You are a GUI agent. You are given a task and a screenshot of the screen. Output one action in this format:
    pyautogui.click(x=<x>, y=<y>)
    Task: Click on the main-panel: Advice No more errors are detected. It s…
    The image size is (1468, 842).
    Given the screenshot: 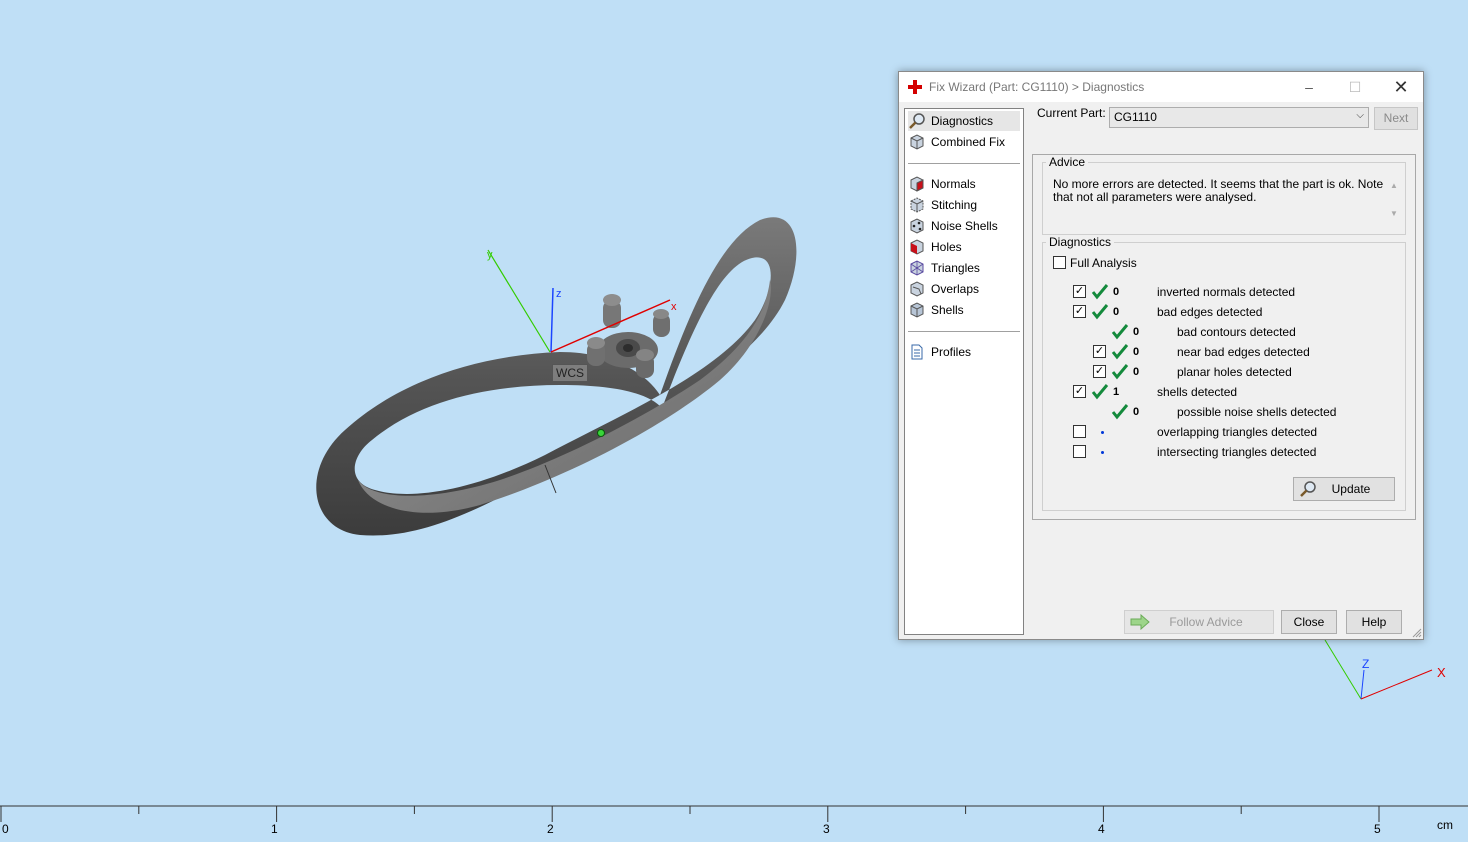 What is the action you would take?
    pyautogui.click(x=1224, y=337)
    